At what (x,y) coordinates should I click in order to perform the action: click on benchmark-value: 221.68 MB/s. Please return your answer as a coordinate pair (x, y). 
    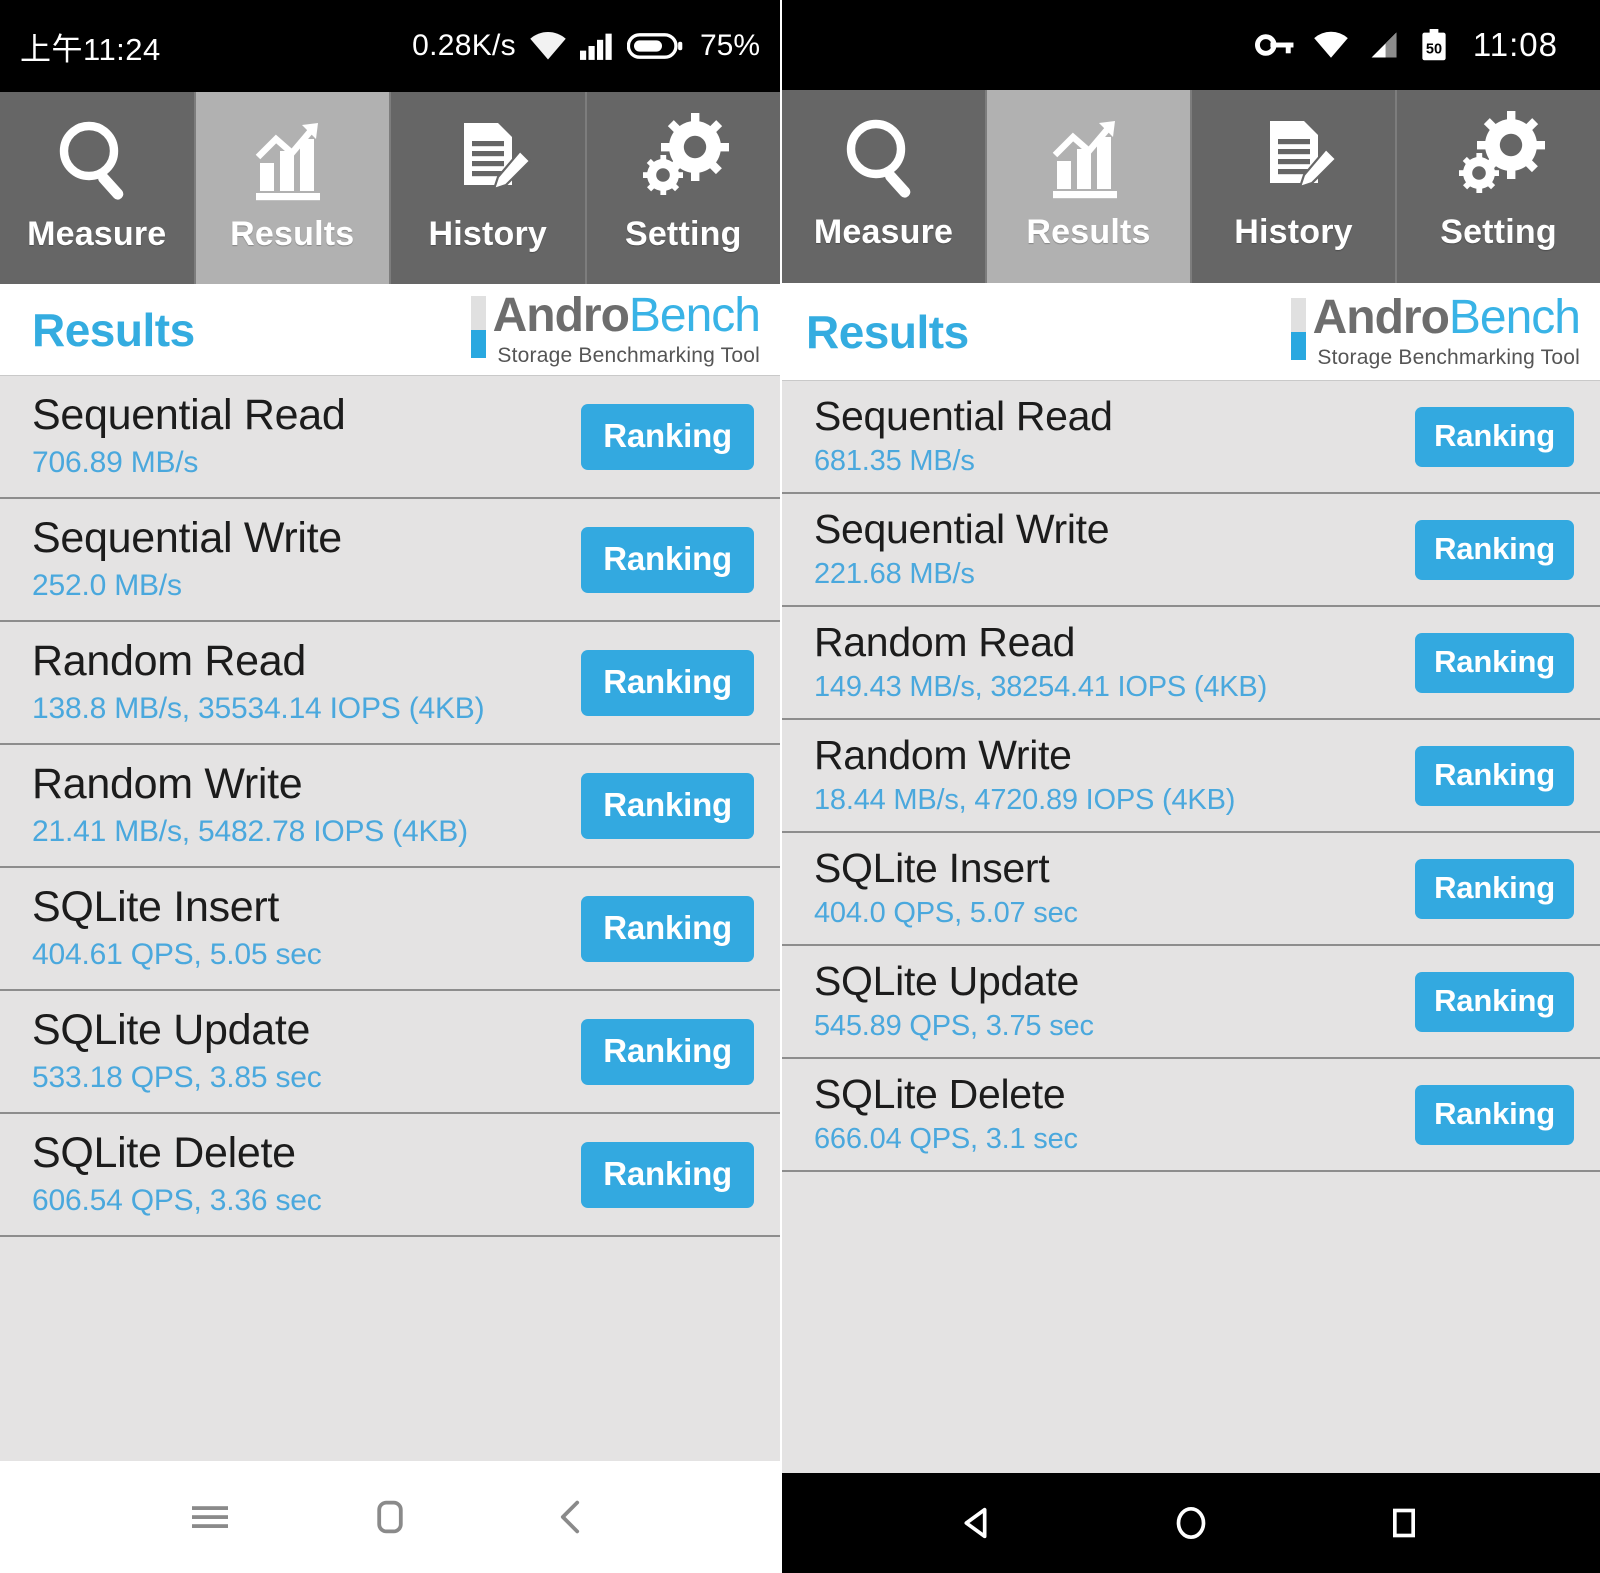
    Looking at the image, I should click on (894, 573).